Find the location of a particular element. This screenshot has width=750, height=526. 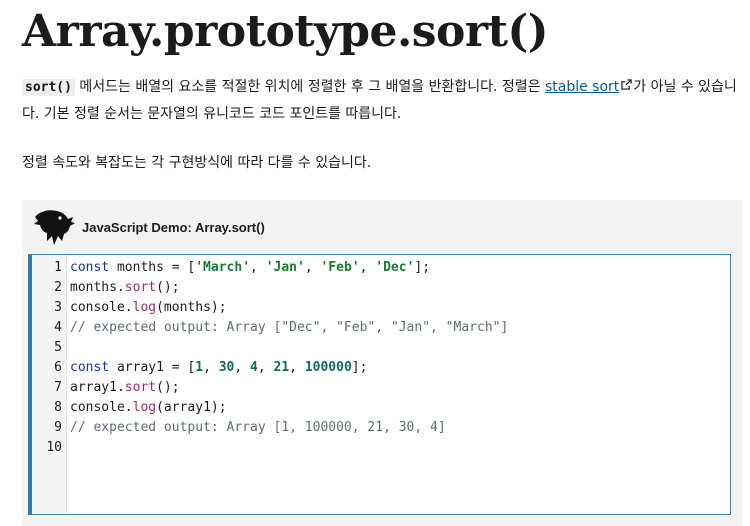

demo-title: JavaScript Demo: Array.sort() is located at coordinates (173, 227).